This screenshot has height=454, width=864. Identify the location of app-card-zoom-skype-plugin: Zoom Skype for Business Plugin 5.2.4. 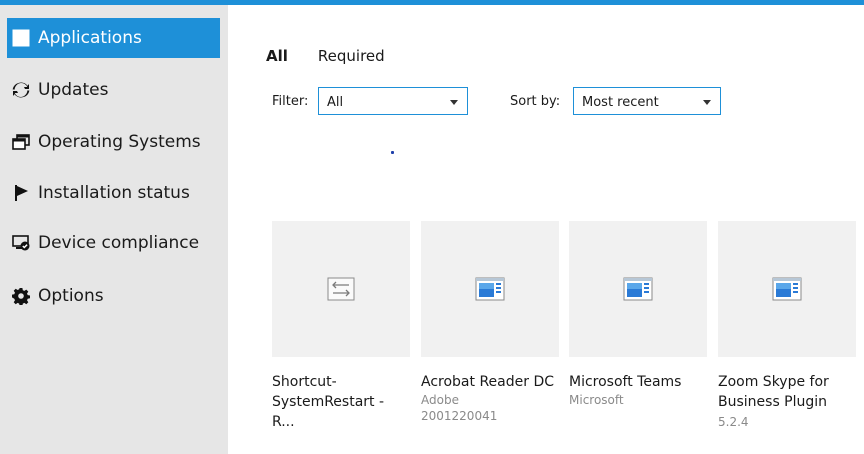
(787, 325).